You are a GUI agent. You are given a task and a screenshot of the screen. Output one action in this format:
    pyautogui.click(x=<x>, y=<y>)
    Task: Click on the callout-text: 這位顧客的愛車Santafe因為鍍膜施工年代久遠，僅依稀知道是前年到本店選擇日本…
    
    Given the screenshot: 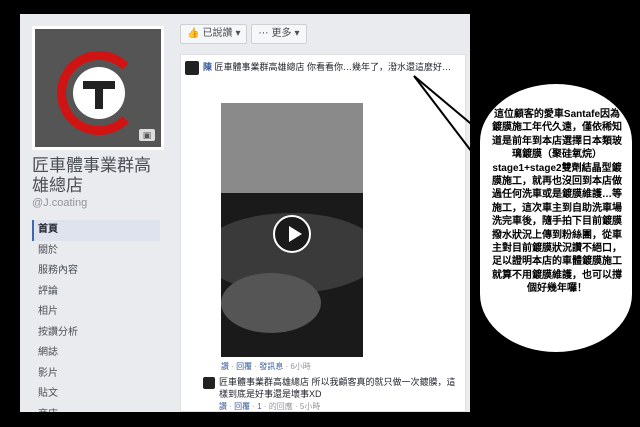 What is the action you would take?
    pyautogui.click(x=557, y=202)
    